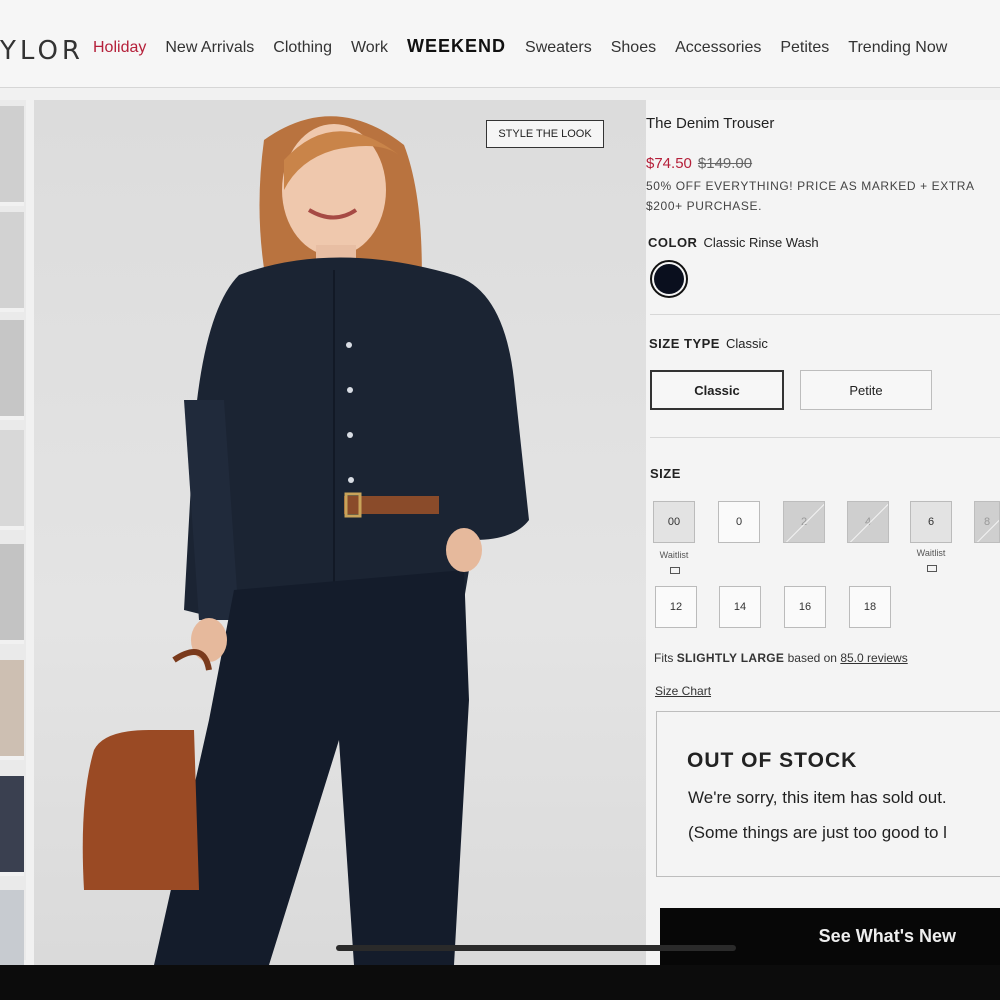  What do you see at coordinates (456, 46) in the screenshot?
I see `nav-weekend: WEEKEND` at bounding box center [456, 46].